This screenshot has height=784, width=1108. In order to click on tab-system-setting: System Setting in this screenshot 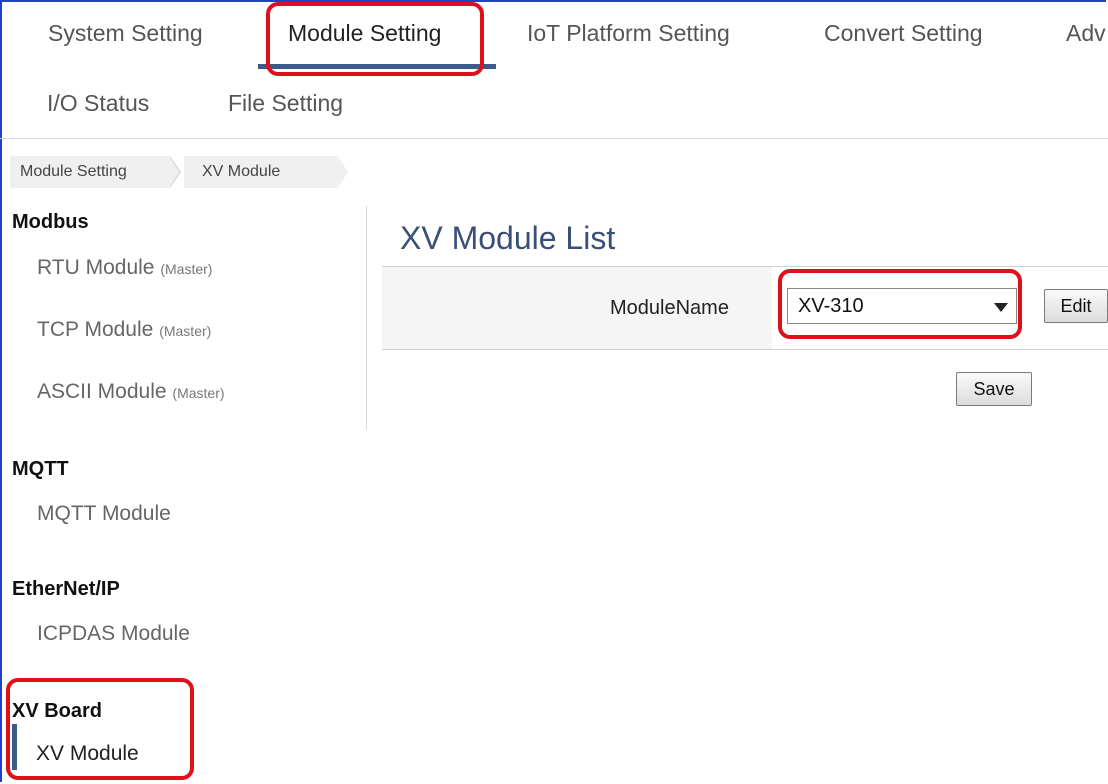, I will do `click(125, 33)`.